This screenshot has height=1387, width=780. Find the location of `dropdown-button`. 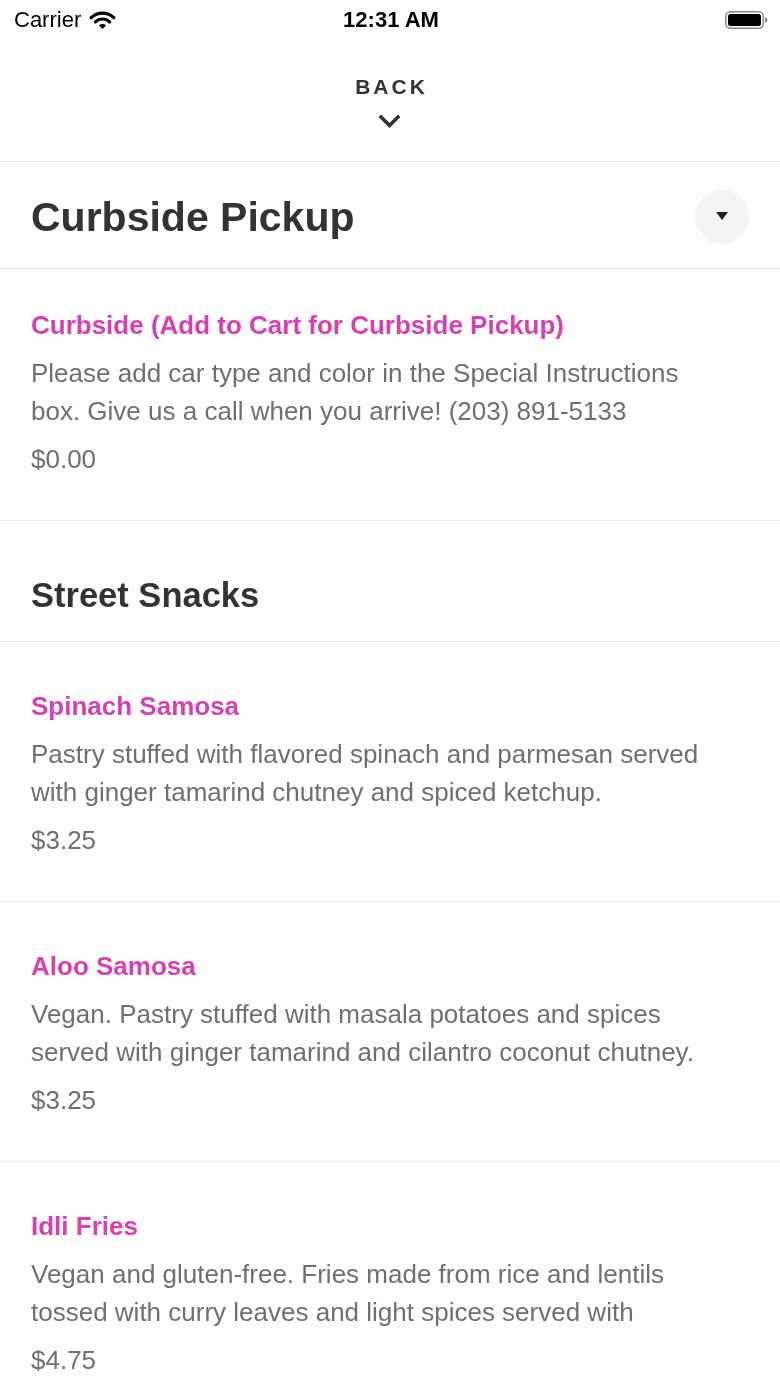

dropdown-button is located at coordinates (722, 216).